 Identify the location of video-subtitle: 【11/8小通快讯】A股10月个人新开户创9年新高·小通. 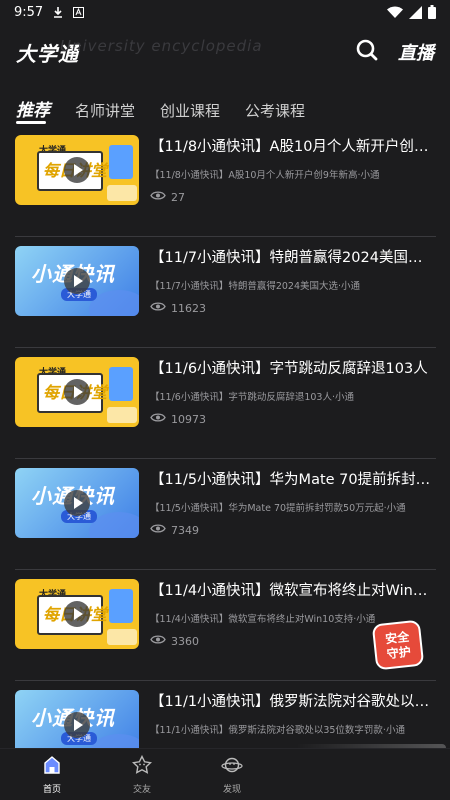
(265, 175).